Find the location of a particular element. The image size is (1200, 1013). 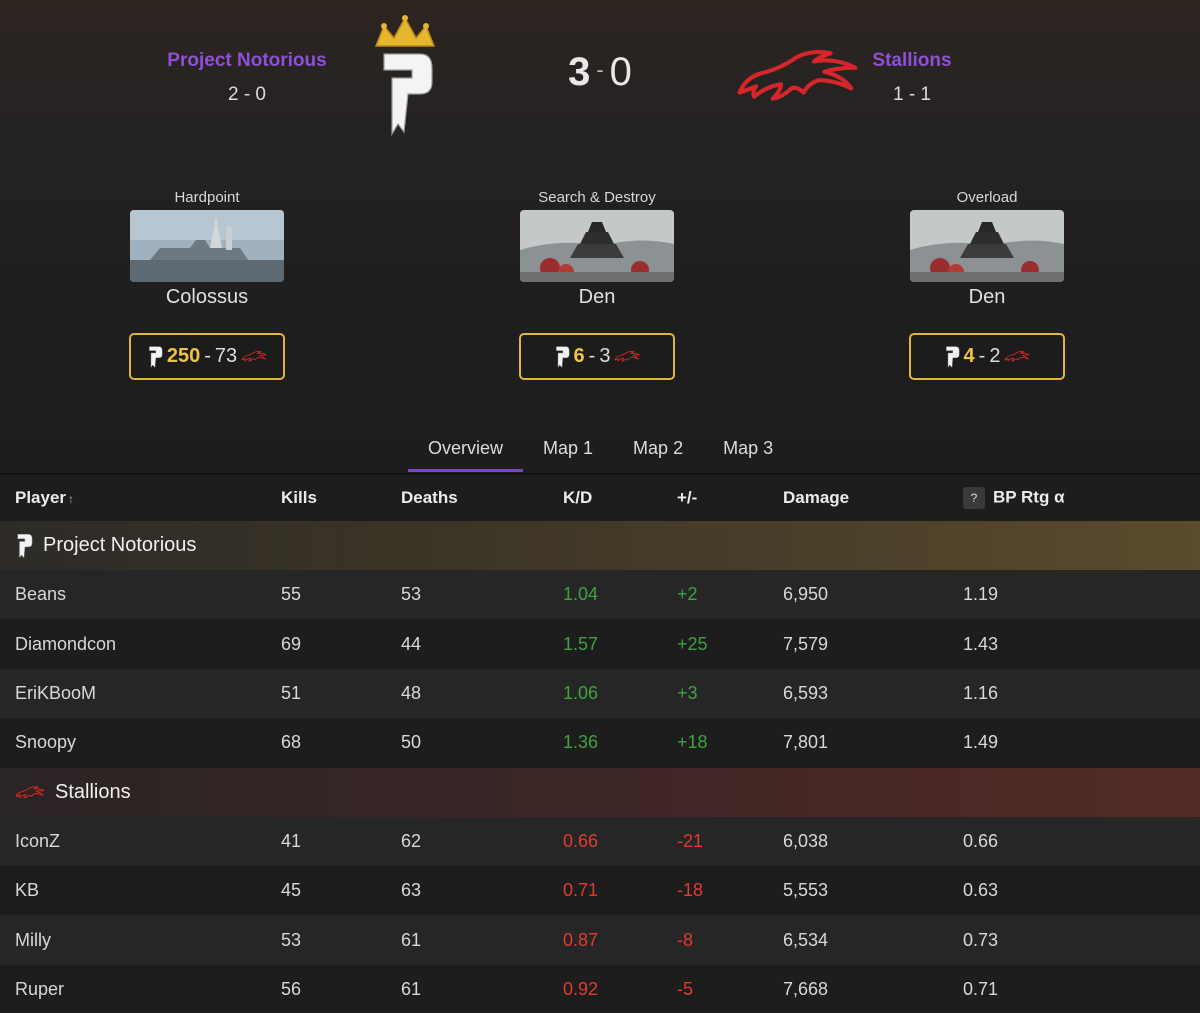

kills: 56 is located at coordinates (291, 988).